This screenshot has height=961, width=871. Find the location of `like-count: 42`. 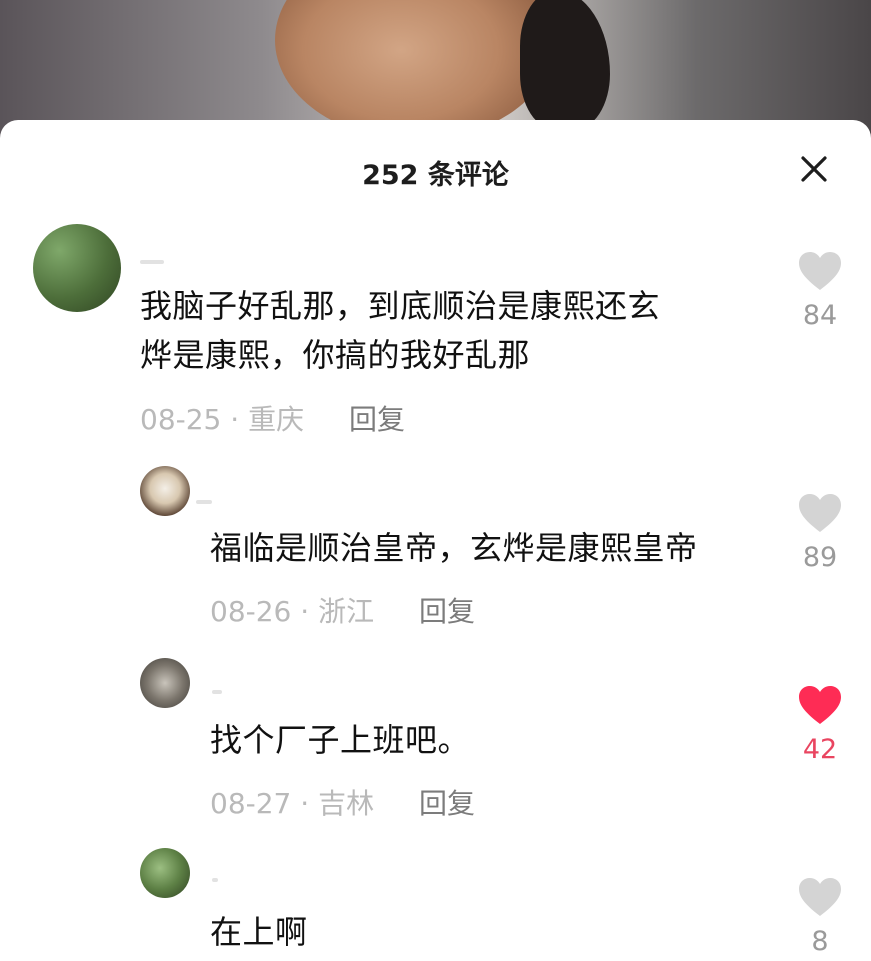

like-count: 42 is located at coordinates (820, 749).